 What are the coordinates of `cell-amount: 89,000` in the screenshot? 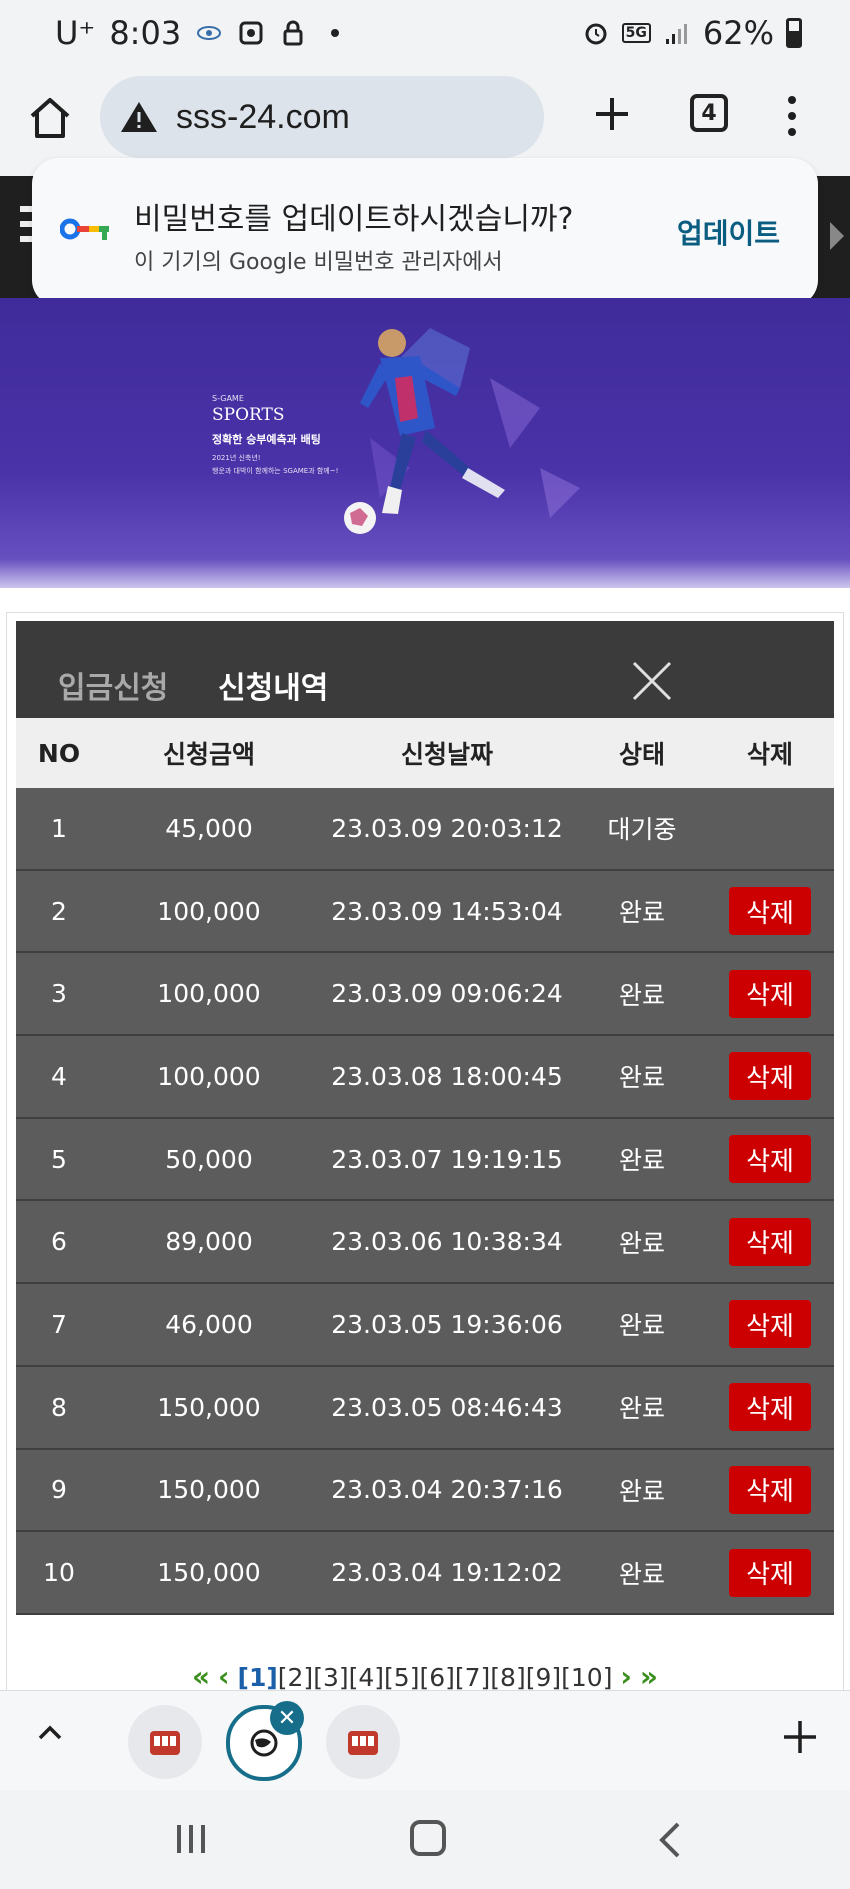 It's located at (209, 1242).